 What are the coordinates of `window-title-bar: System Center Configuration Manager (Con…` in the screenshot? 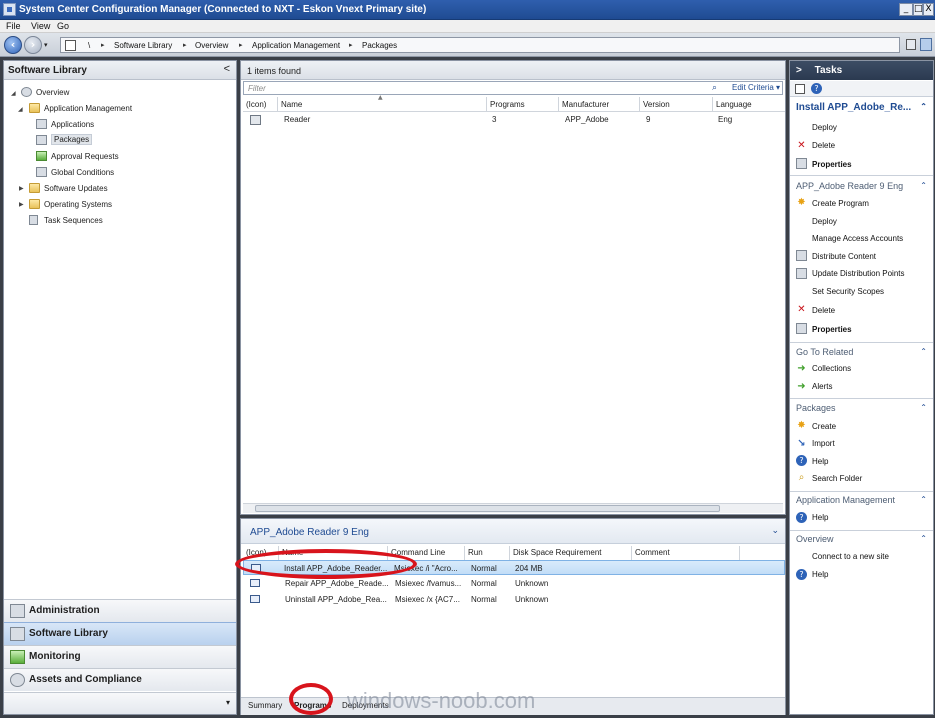 It's located at (467, 10).